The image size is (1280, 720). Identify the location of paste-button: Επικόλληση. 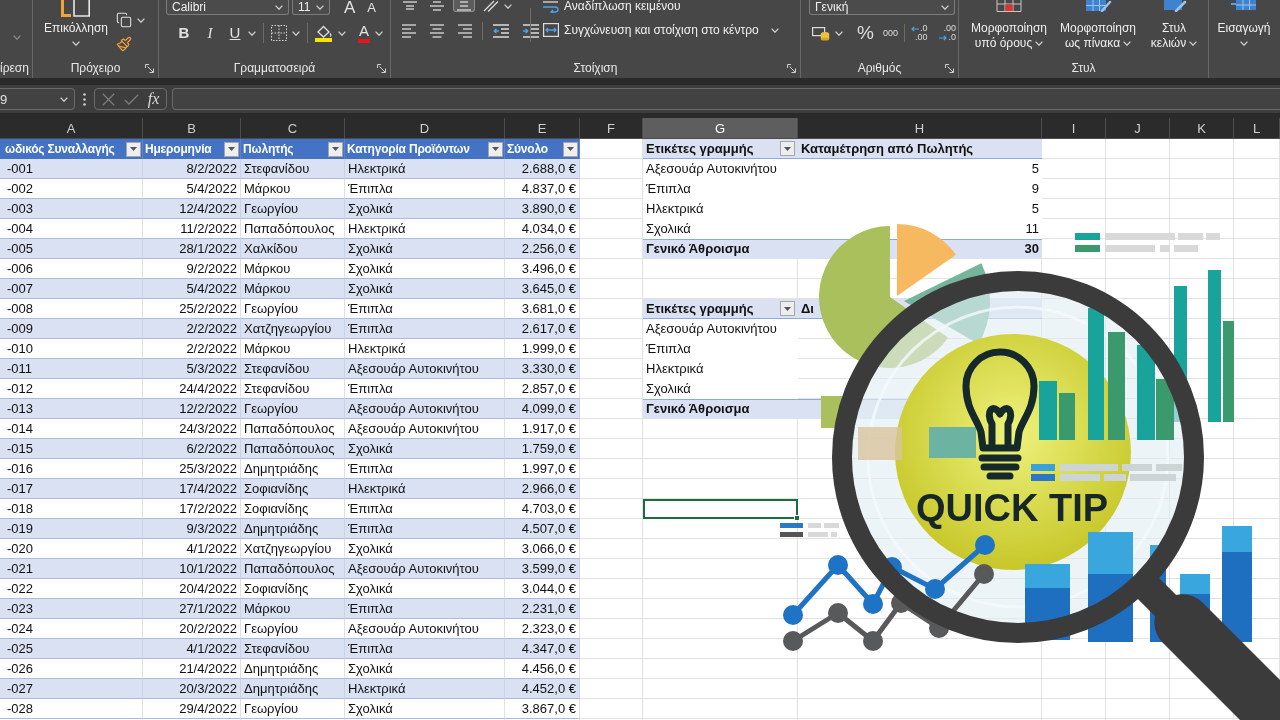
(76, 29).